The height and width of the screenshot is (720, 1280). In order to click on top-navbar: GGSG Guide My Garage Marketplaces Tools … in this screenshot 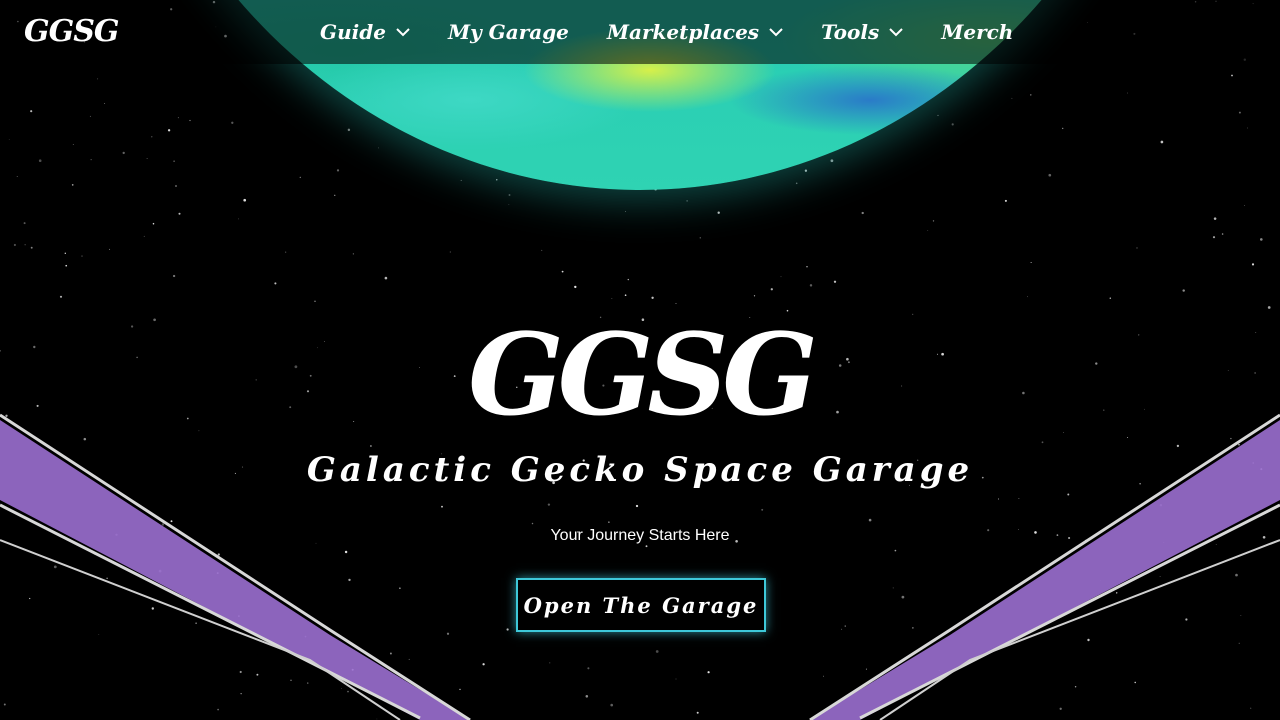, I will do `click(640, 32)`.